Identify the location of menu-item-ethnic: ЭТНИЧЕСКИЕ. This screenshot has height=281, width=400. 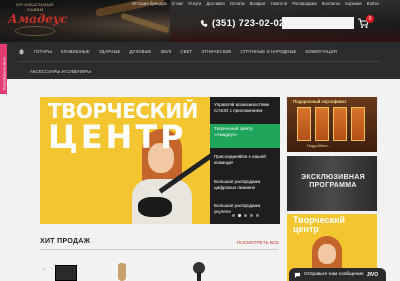
(216, 51).